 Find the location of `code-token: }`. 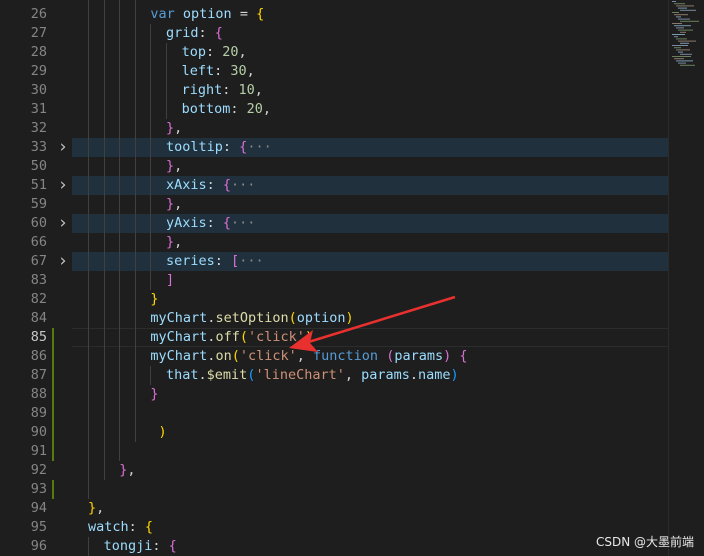

code-token: } is located at coordinates (170, 242).